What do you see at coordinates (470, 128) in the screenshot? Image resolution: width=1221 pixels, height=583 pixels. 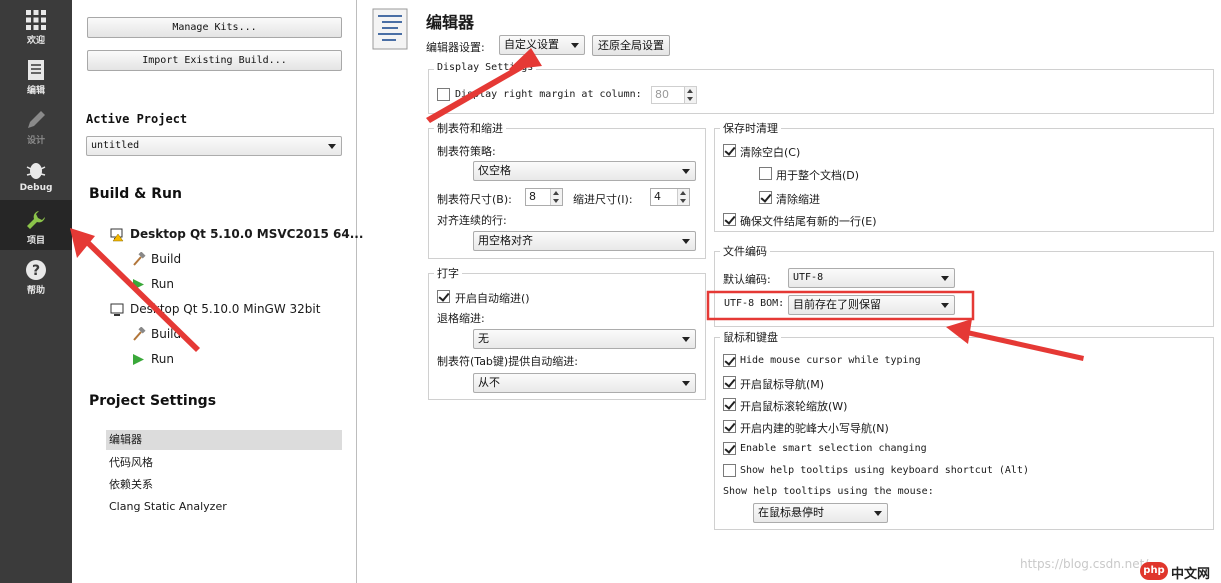 I see `tabs-indent-title: 制表符和缩进` at bounding box center [470, 128].